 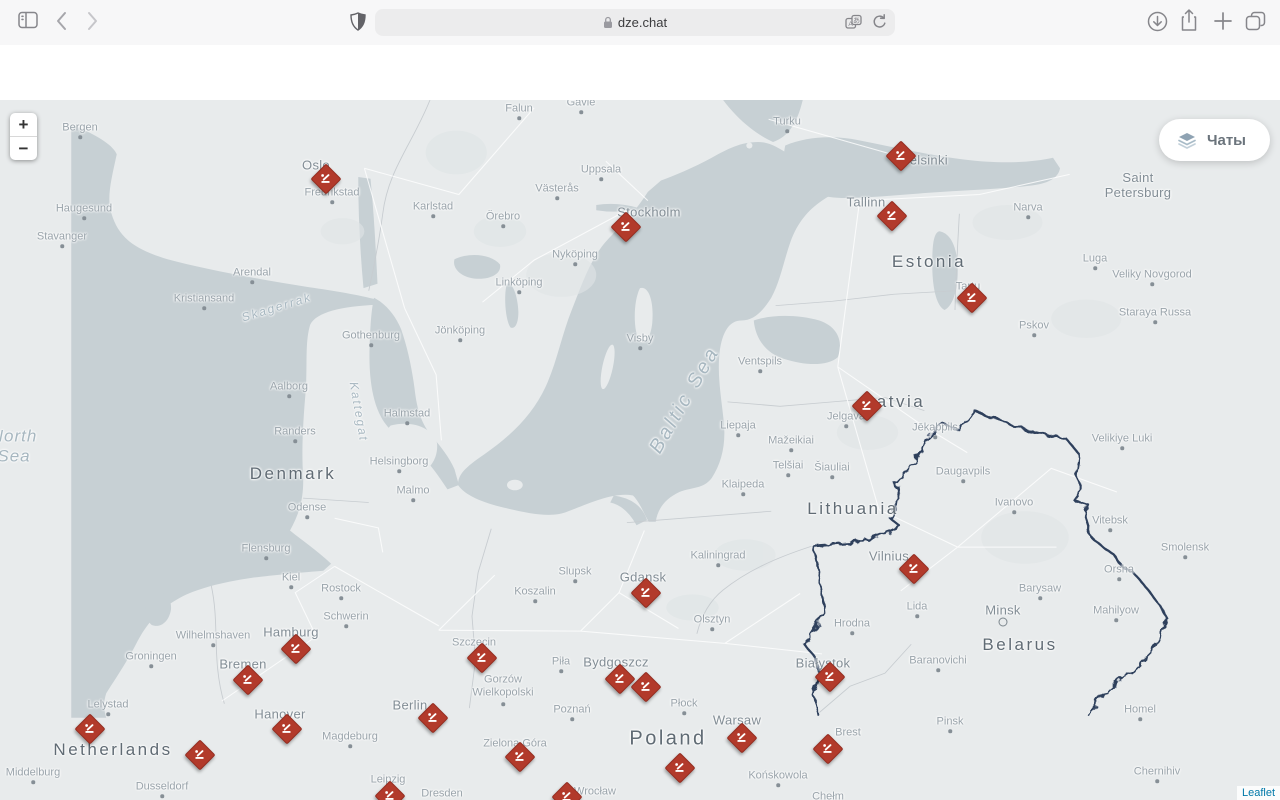 I want to click on url-text: dze.chat, so click(x=642, y=22).